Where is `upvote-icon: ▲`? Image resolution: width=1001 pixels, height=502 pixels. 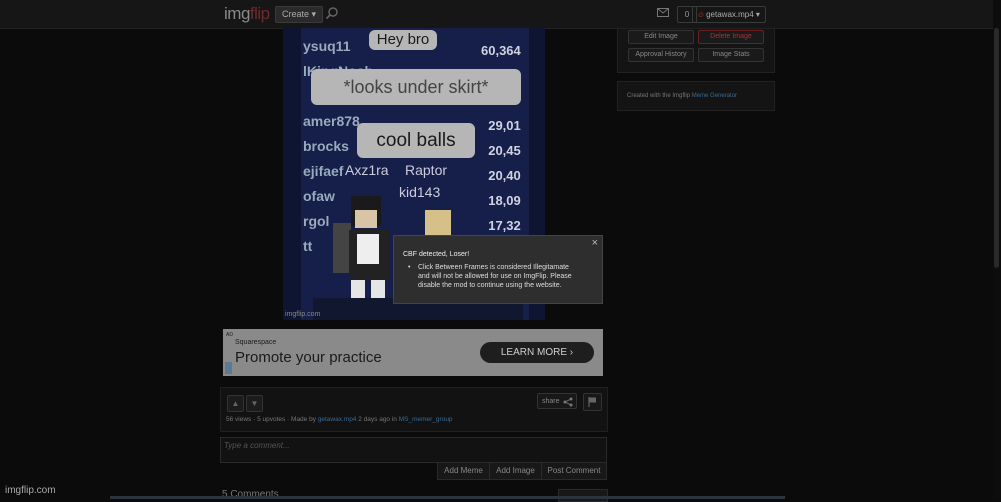
upvote-icon: ▲ is located at coordinates (235, 403).